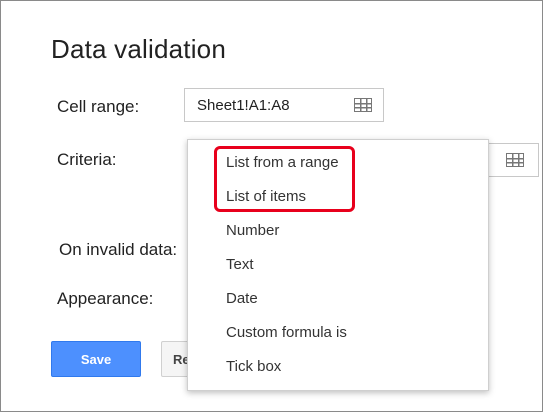 This screenshot has height=412, width=543. What do you see at coordinates (118, 249) in the screenshot?
I see `on-invalid-data-label: On invalid data:` at bounding box center [118, 249].